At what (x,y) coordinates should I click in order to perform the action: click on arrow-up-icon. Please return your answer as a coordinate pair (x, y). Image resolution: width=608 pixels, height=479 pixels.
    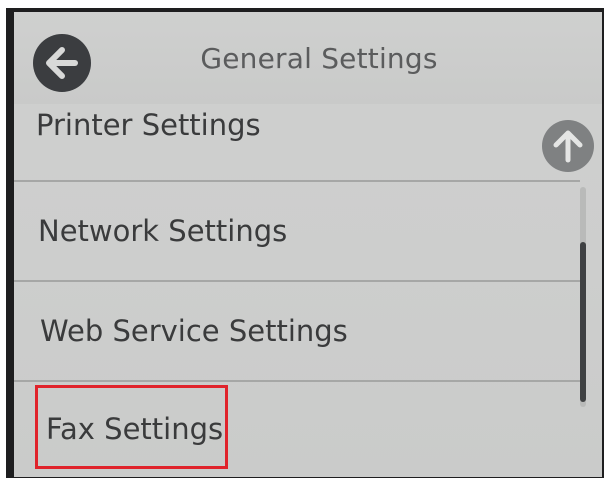
    Looking at the image, I should click on (568, 146).